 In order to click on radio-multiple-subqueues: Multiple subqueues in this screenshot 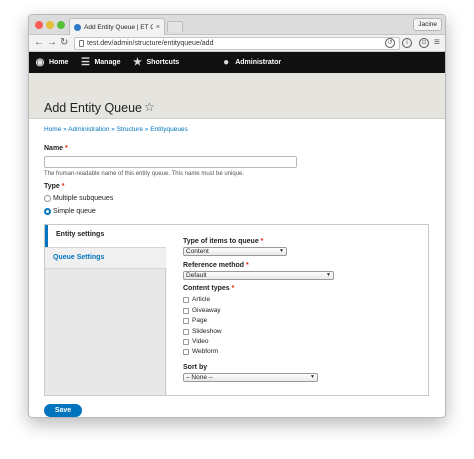, I will do `click(78, 198)`.